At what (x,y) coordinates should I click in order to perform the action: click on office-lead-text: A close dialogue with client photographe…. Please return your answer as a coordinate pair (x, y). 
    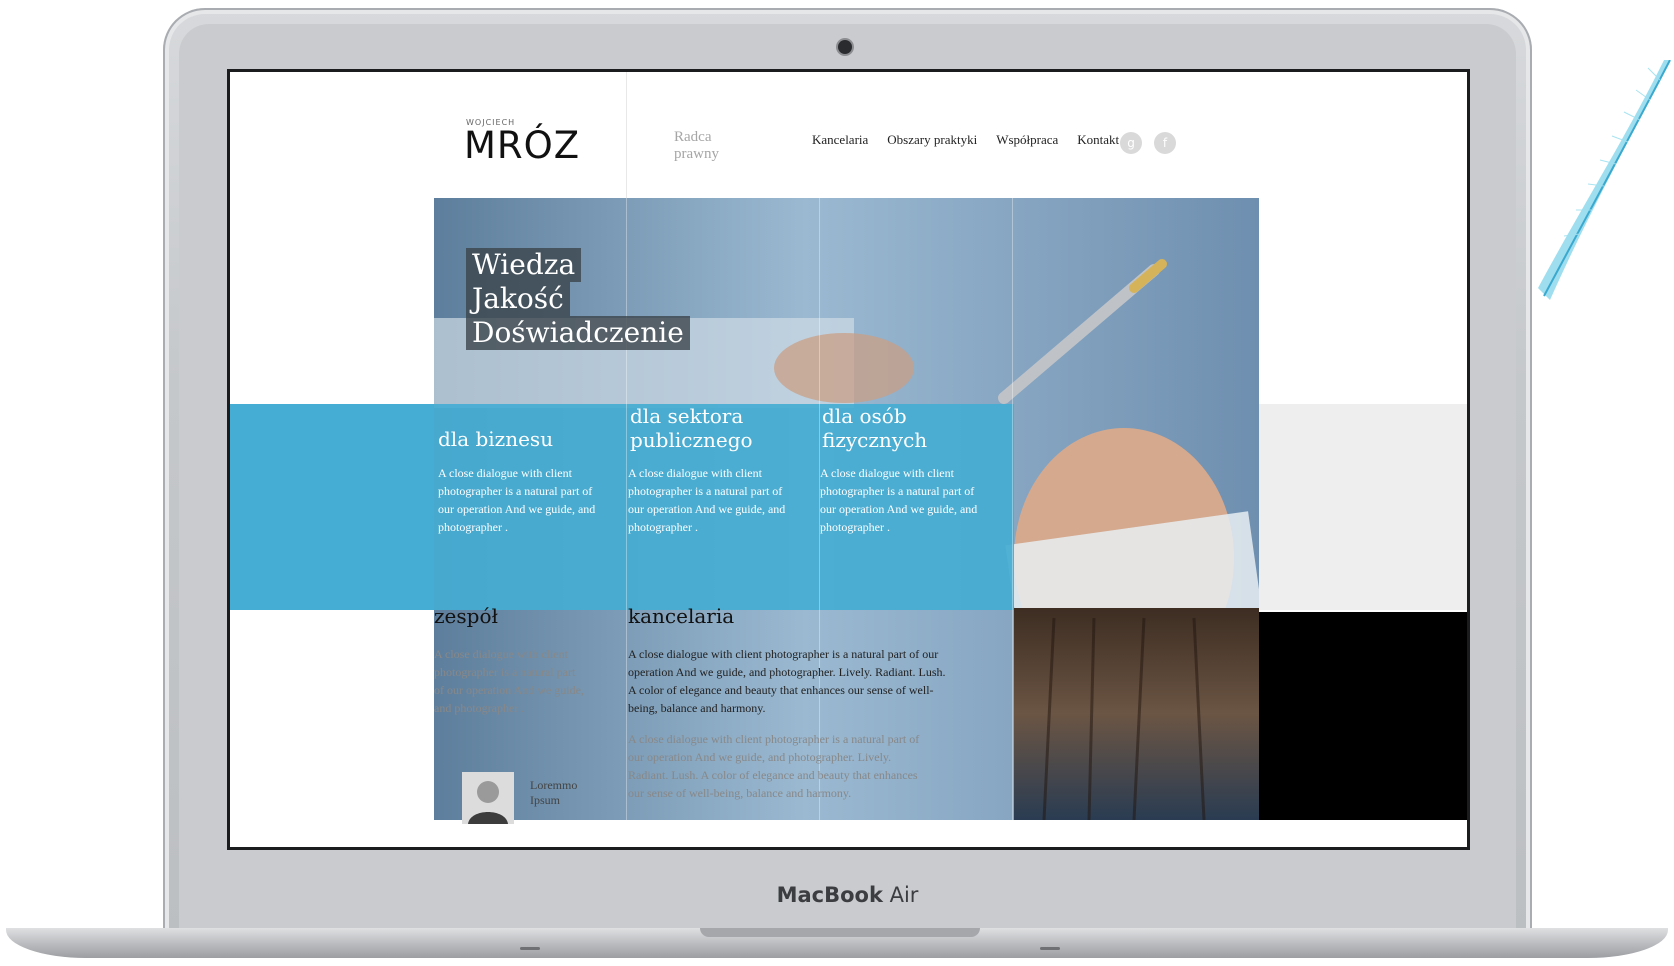
    Looking at the image, I should click on (787, 681).